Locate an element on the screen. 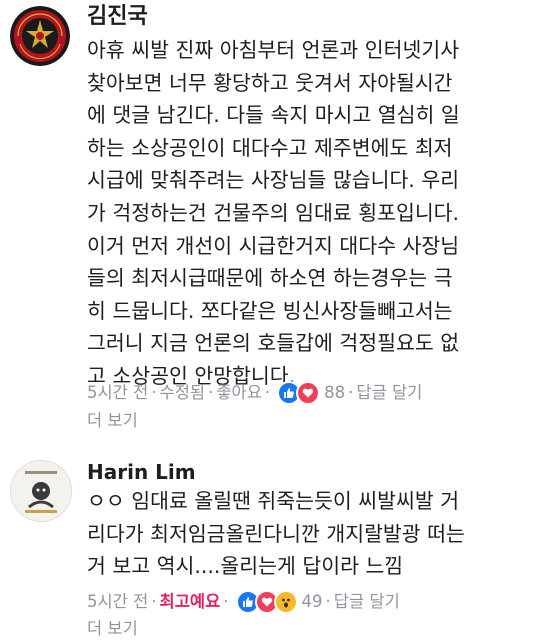  comment-line: 아휴 씨발 진짜 아침부터 언론과 인터넷기사 is located at coordinates (273, 50).